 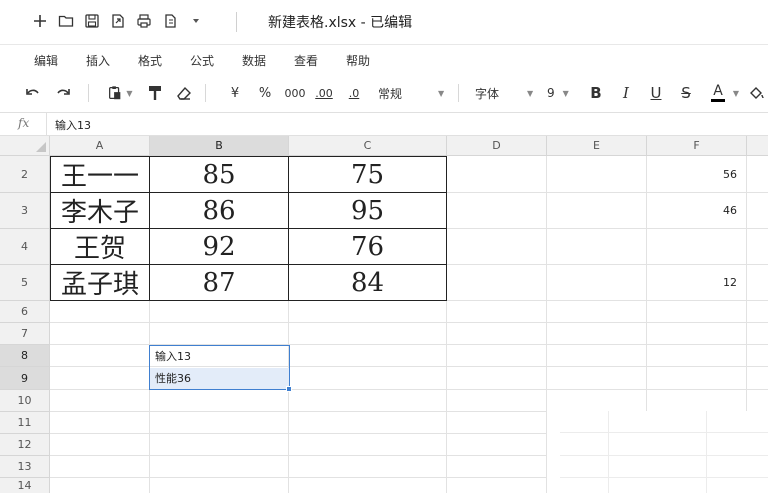 I want to click on col-header-d: D, so click(x=497, y=146).